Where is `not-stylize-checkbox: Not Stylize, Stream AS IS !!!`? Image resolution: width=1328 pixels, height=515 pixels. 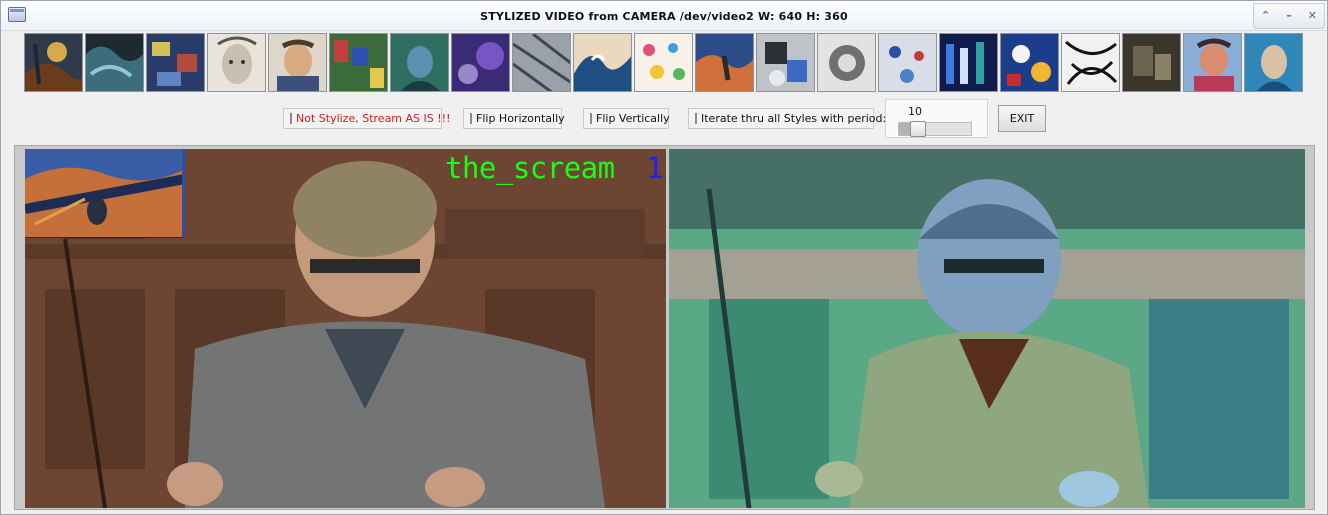 not-stylize-checkbox: Not Stylize, Stream AS IS !!! is located at coordinates (366, 118).